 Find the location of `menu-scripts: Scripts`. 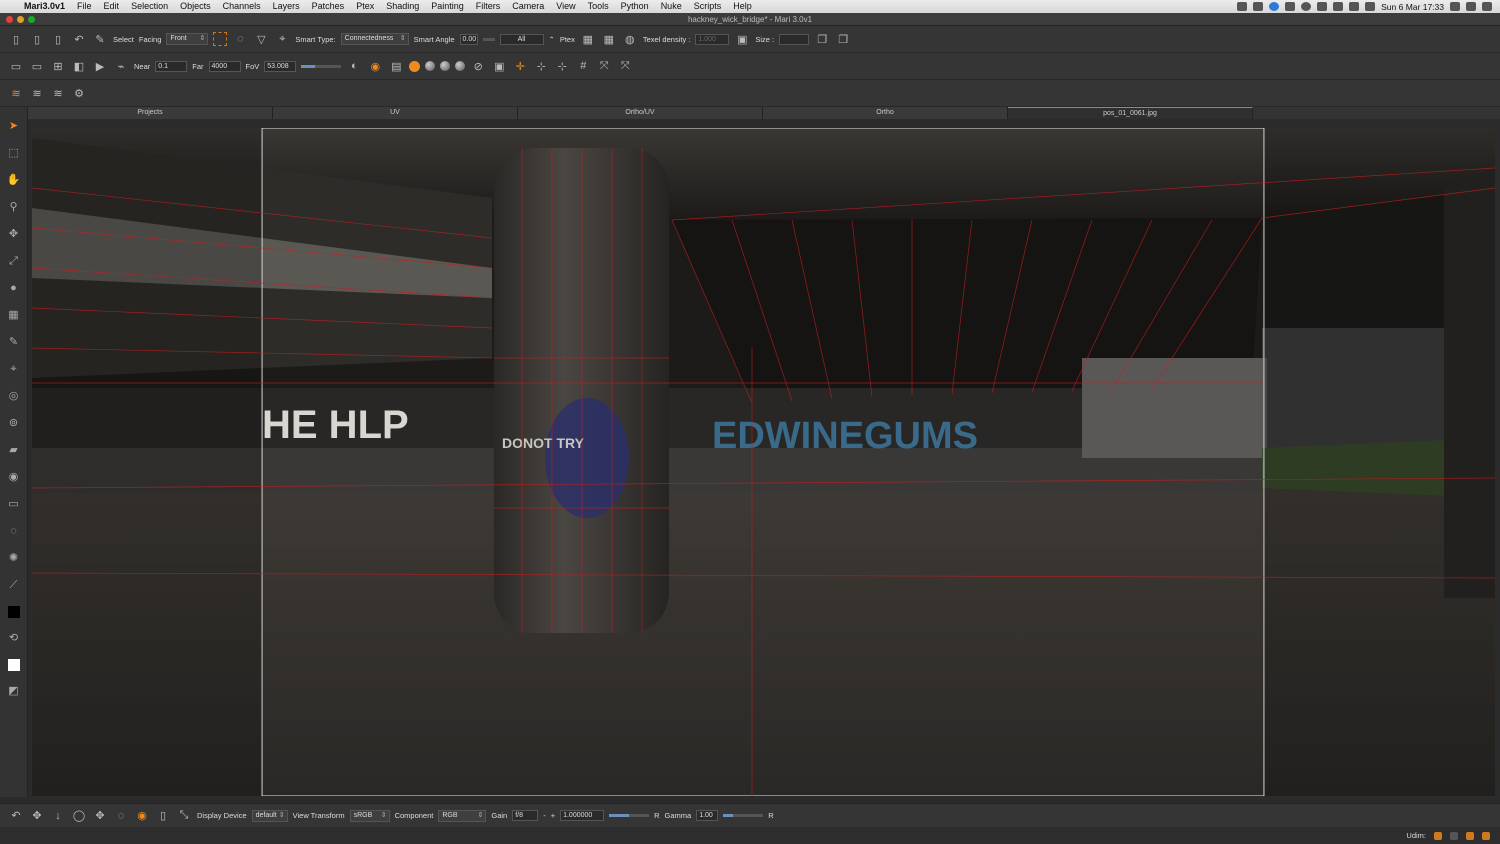

menu-scripts: Scripts is located at coordinates (708, 6).